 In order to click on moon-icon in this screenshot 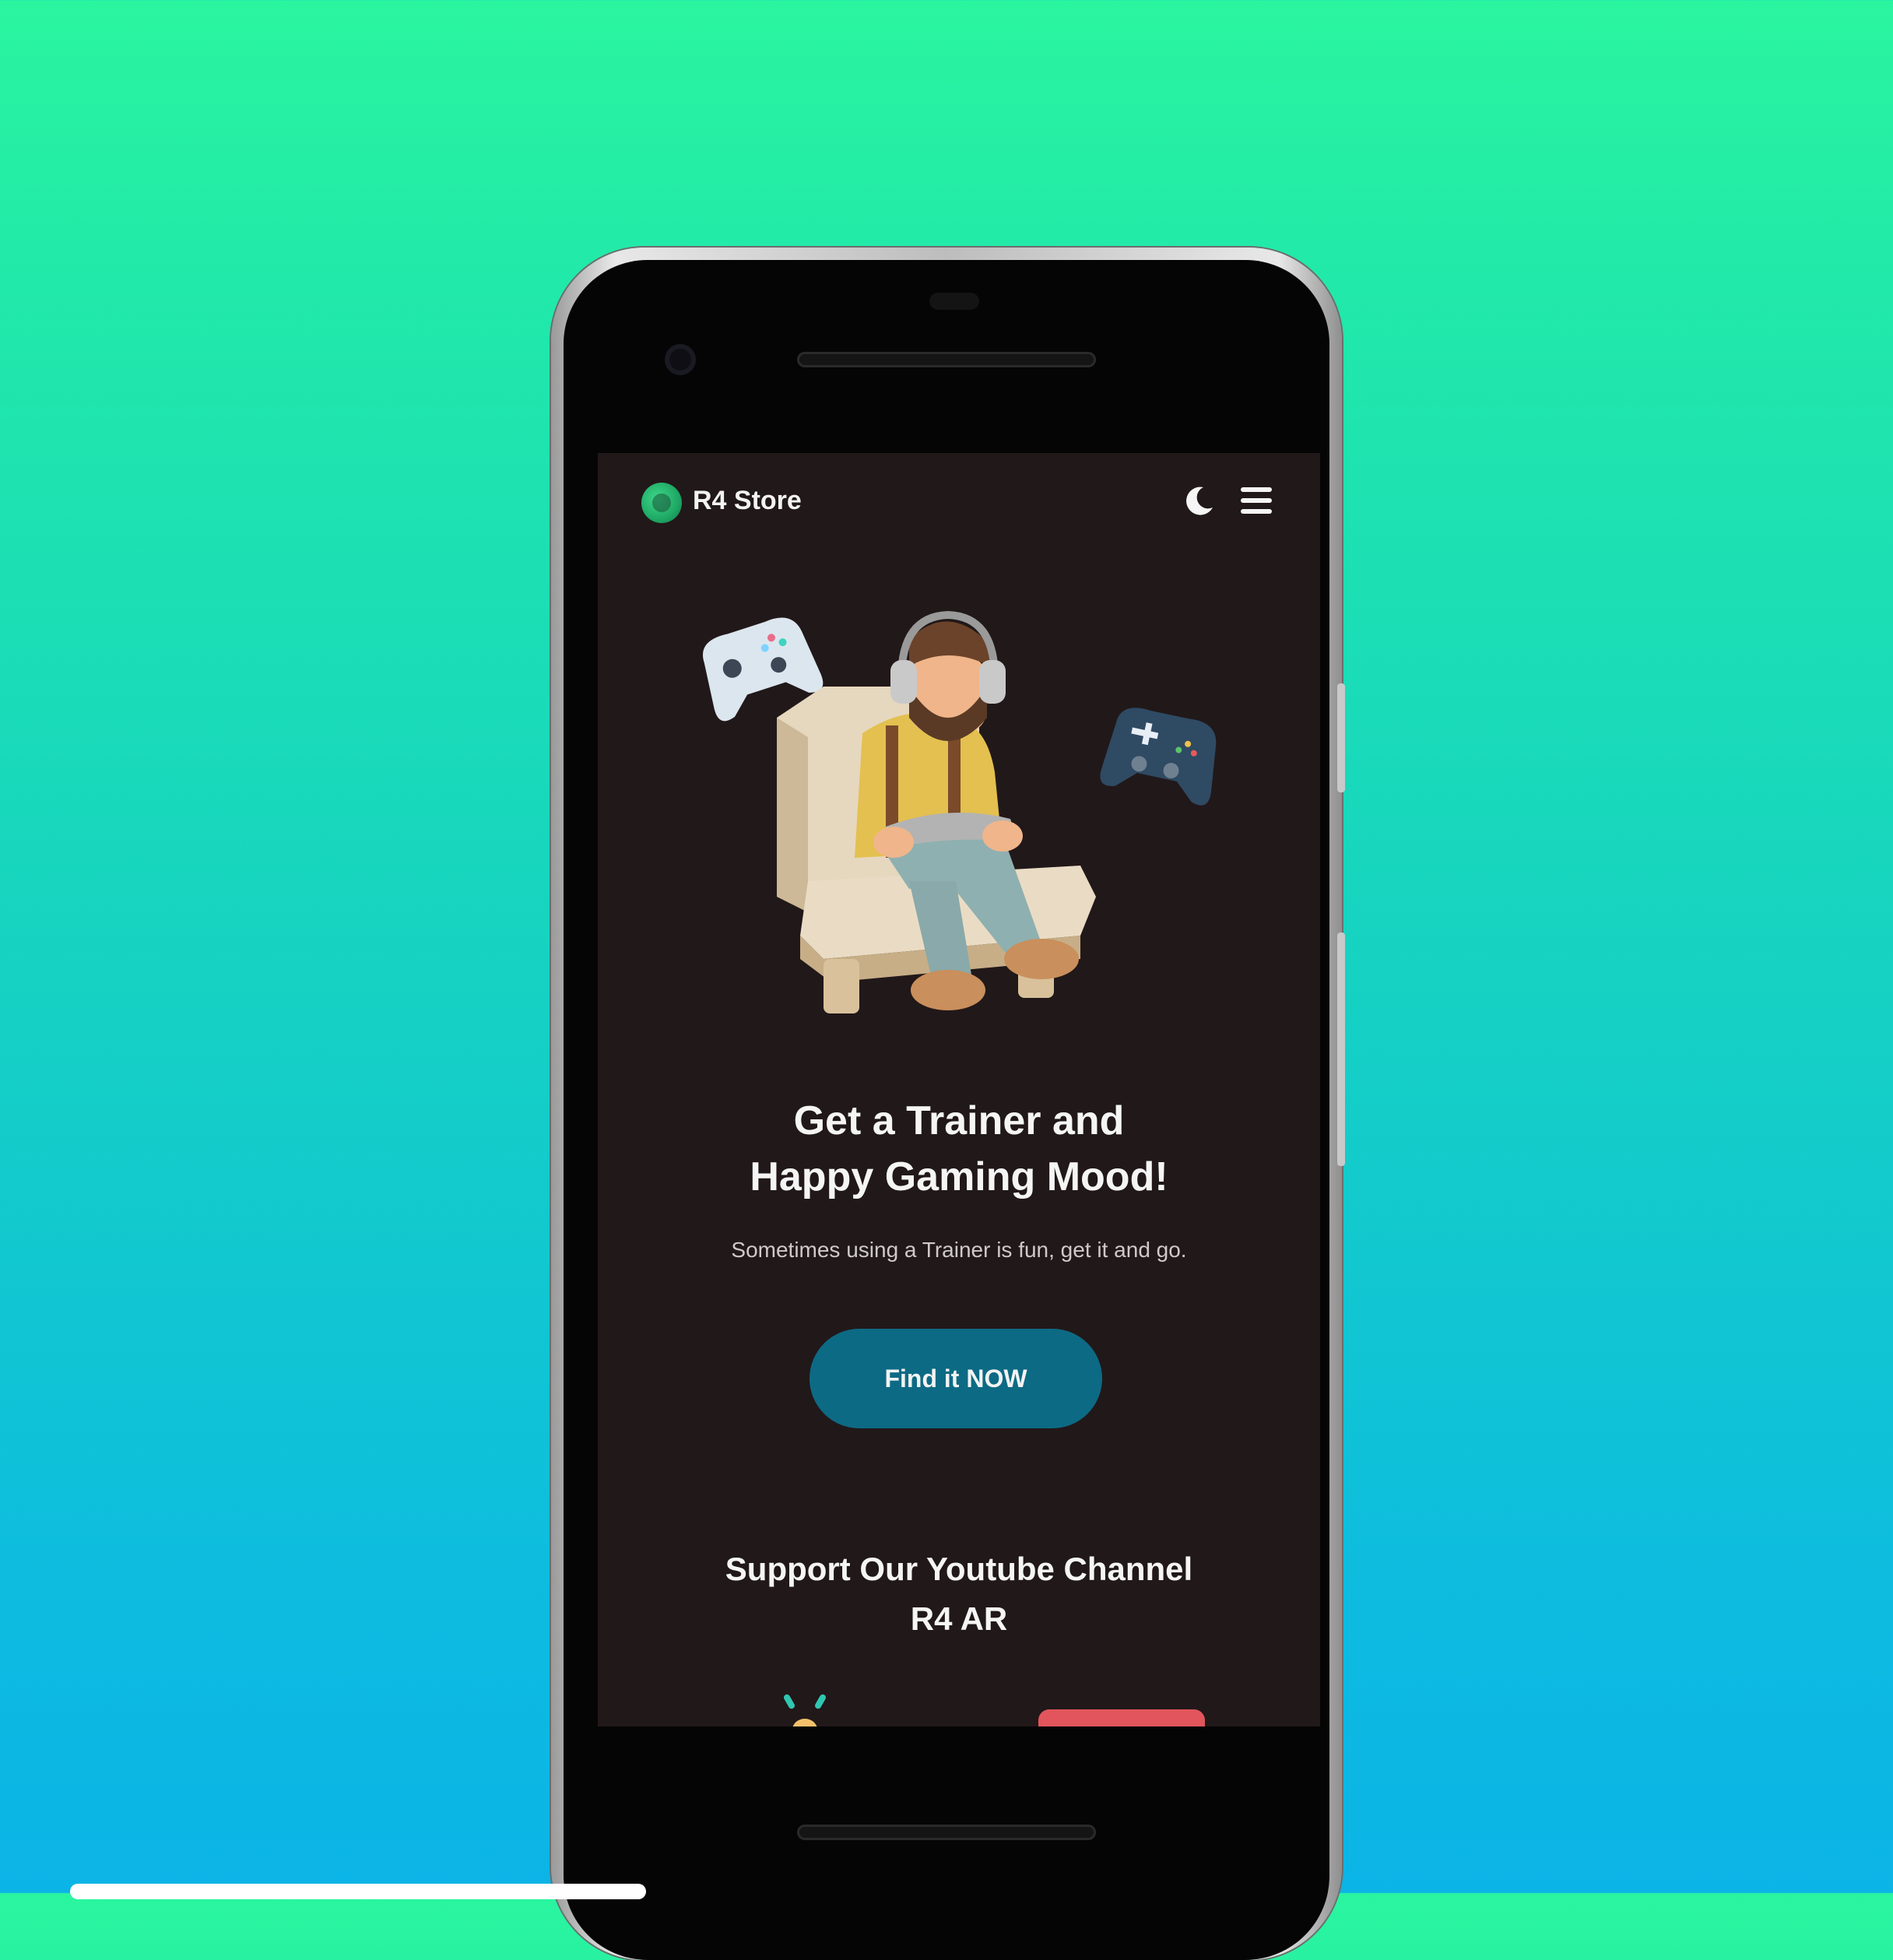, I will do `click(1199, 501)`.